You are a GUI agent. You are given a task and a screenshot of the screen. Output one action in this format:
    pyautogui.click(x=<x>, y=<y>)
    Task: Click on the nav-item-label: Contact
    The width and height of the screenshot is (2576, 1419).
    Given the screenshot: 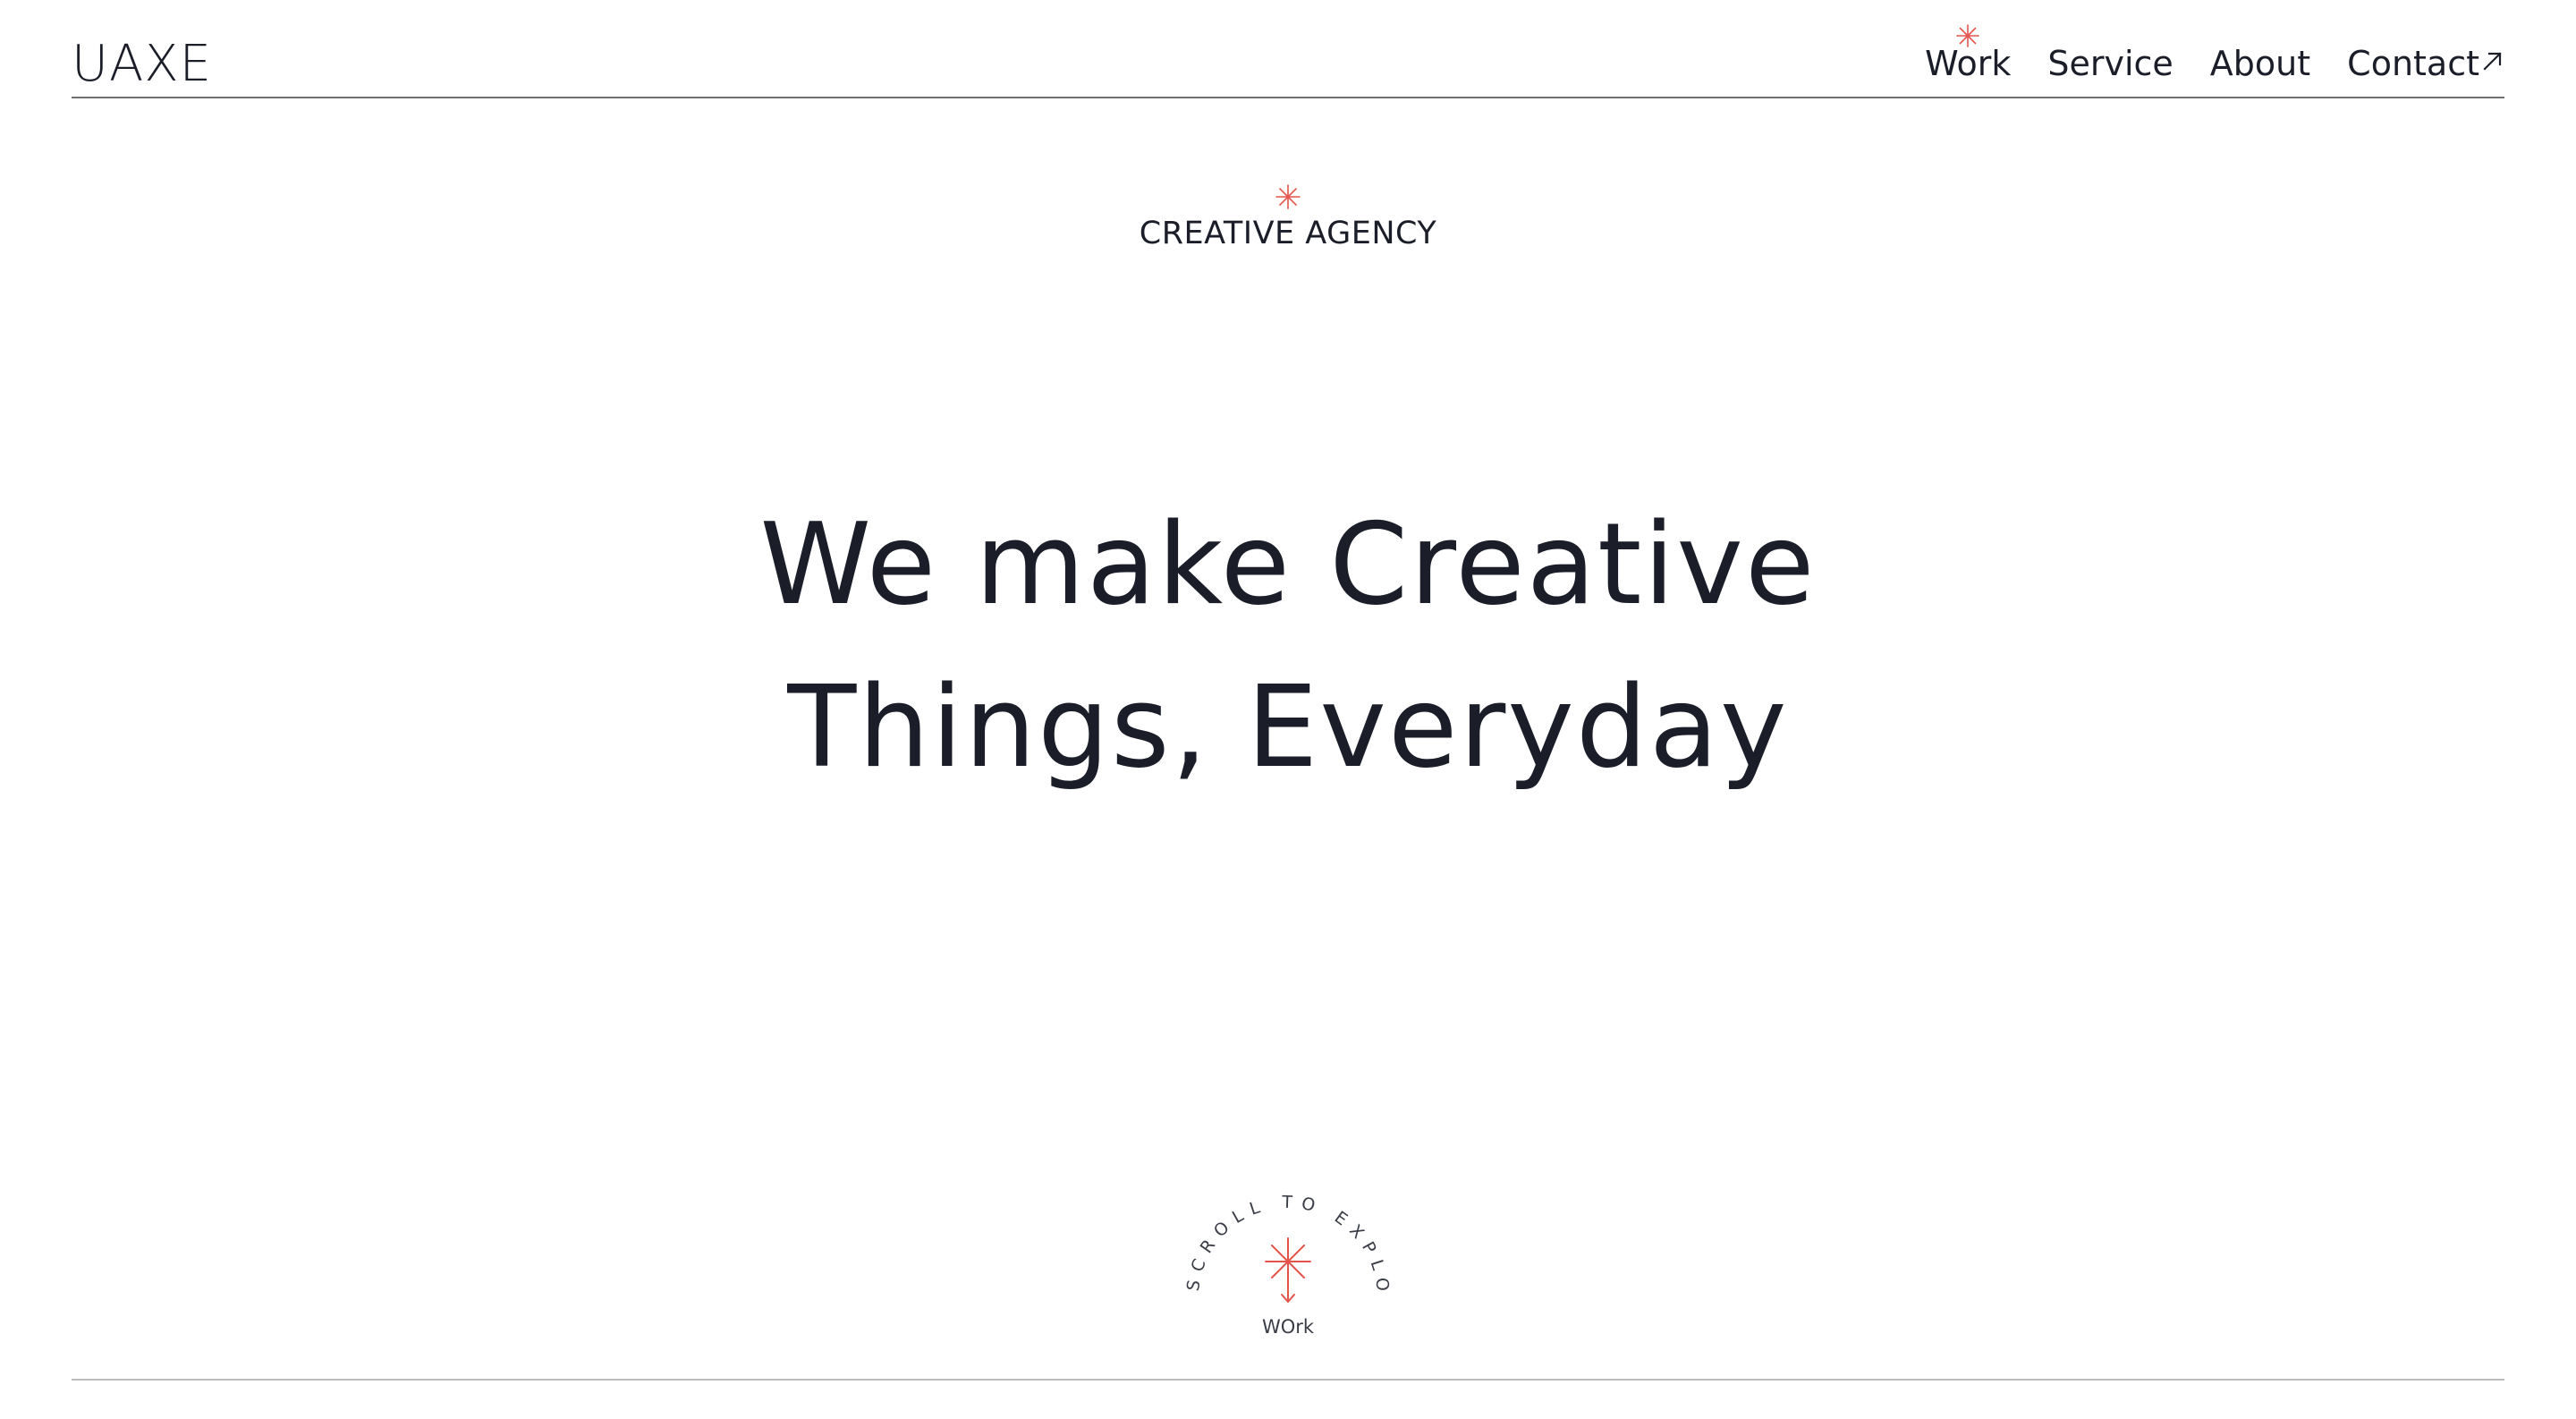 What is the action you would take?
    pyautogui.click(x=2413, y=64)
    